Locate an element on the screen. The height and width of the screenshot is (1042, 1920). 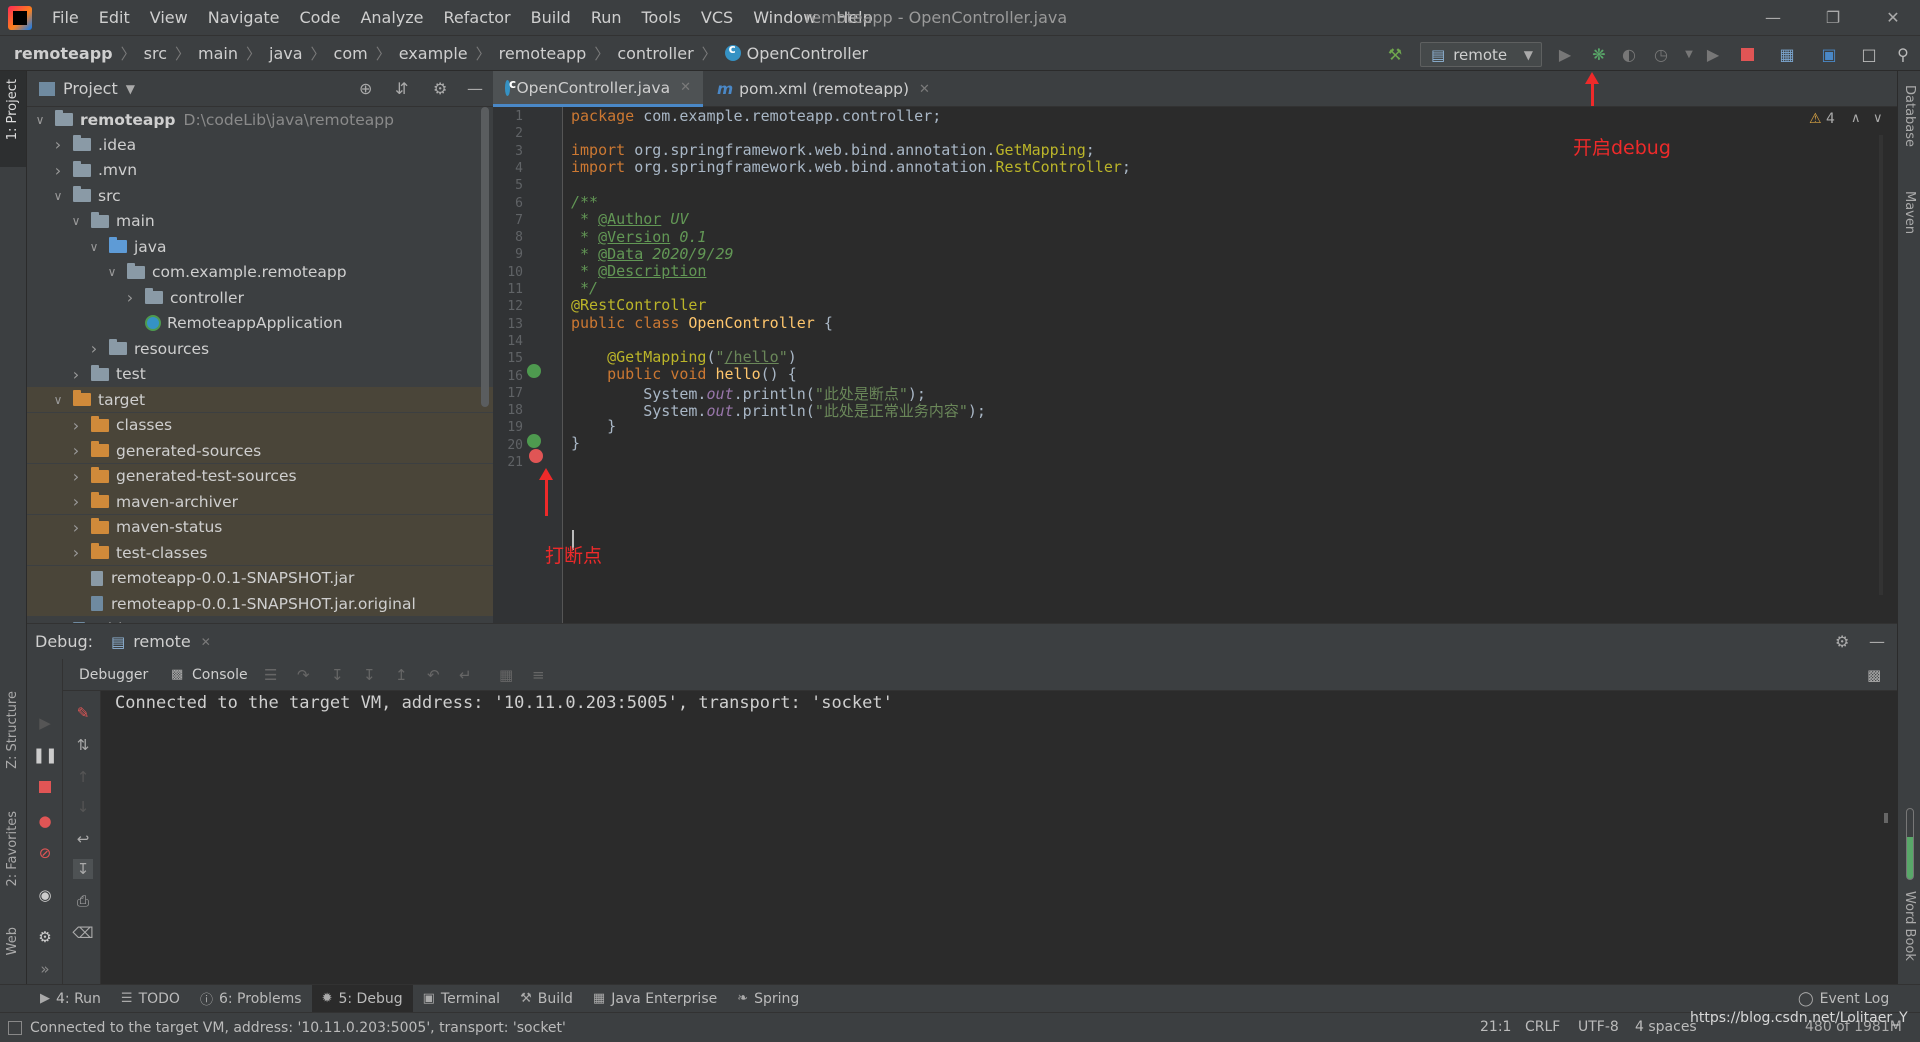
breadcrumb-item: example is located at coordinates (433, 53).